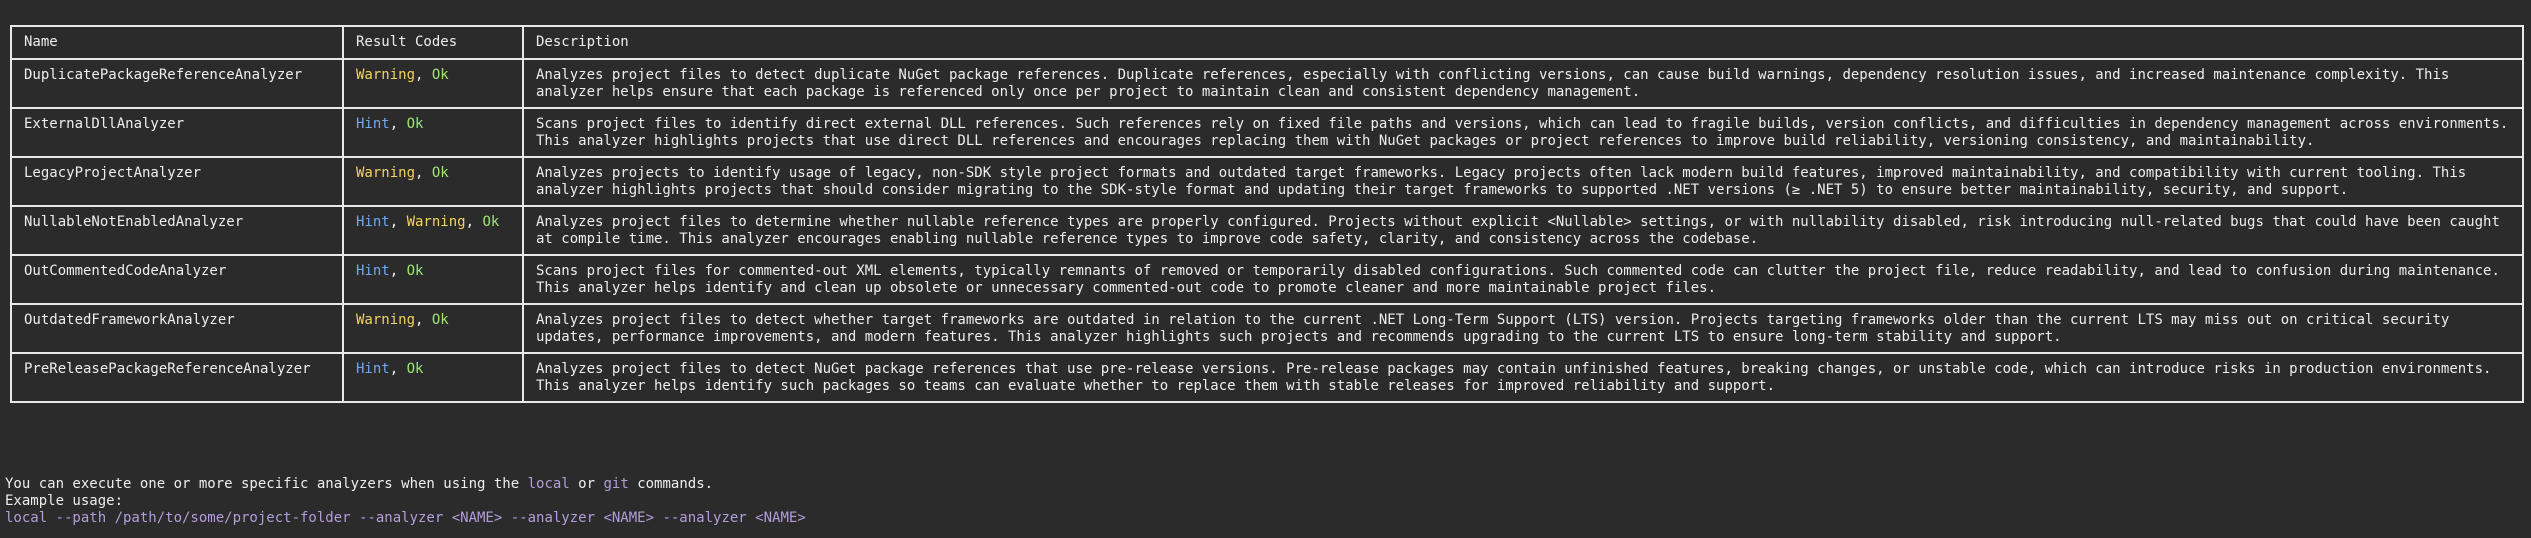 This screenshot has height=538, width=2531. What do you see at coordinates (177, 377) in the screenshot?
I see `analyzer-name: PreReleasePackageReferenceAnalyzer` at bounding box center [177, 377].